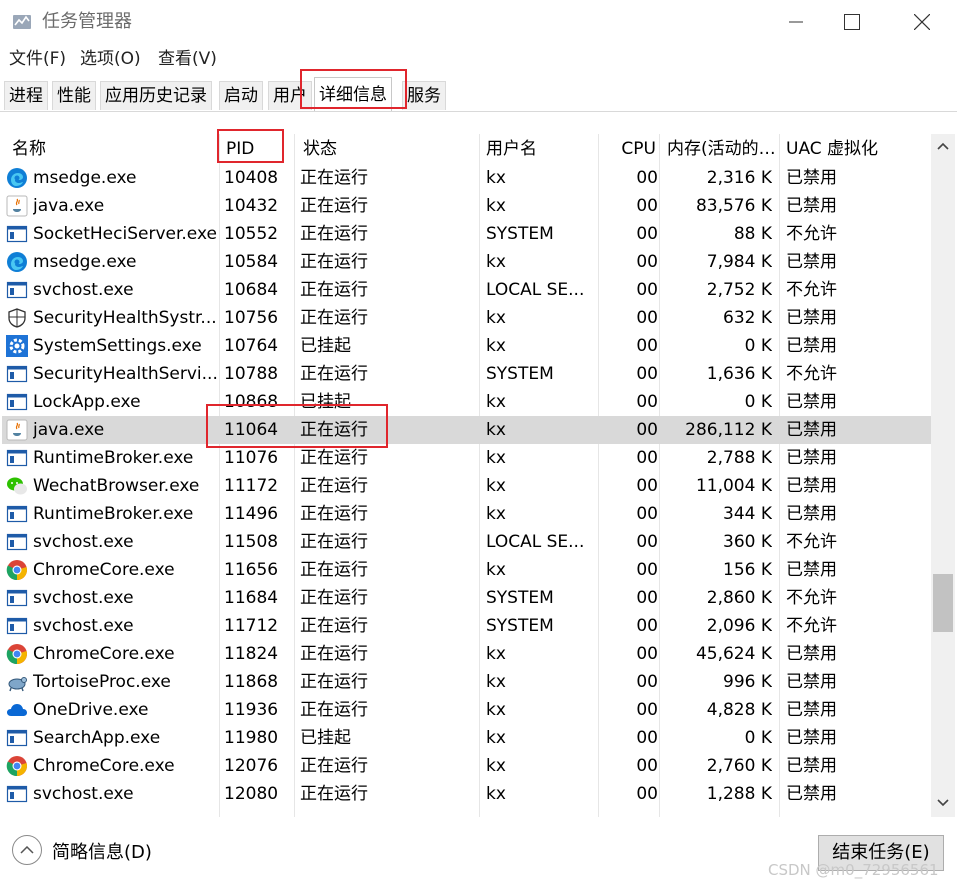 The height and width of the screenshot is (889, 957). Describe the element at coordinates (251, 374) in the screenshot. I see `process-pid: 10788` at that location.